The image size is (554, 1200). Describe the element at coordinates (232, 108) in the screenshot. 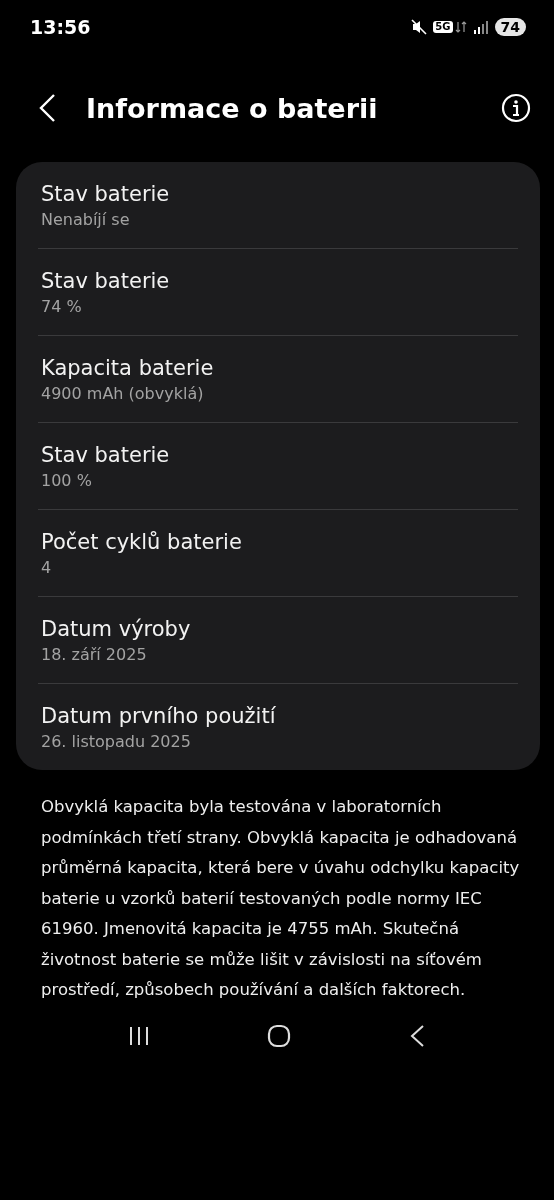

I see `page-title: Informace o baterii` at that location.